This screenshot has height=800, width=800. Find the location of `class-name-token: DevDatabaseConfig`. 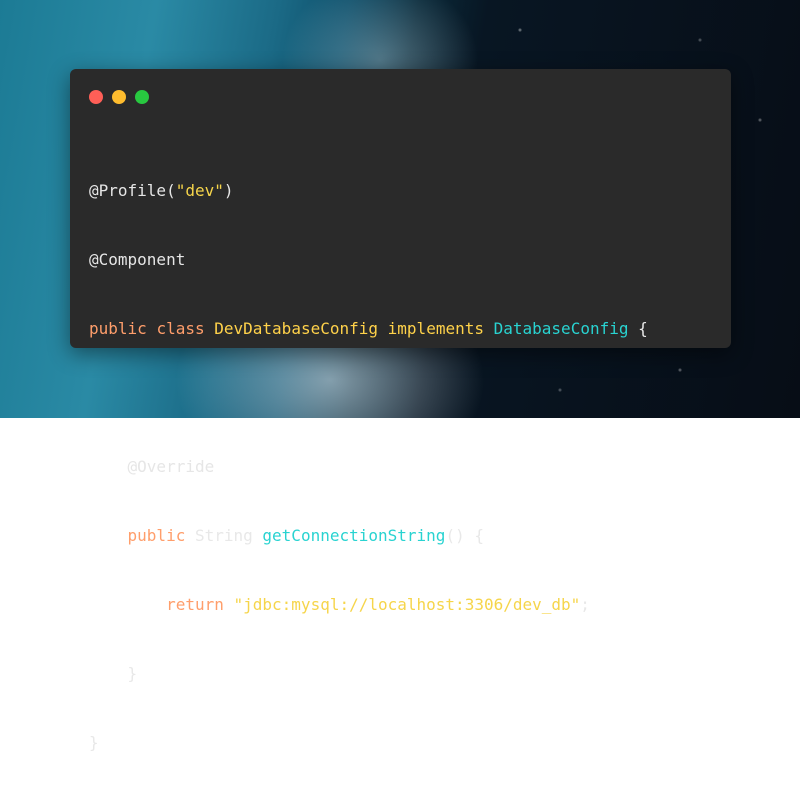

class-name-token: DevDatabaseConfig is located at coordinates (296, 328).